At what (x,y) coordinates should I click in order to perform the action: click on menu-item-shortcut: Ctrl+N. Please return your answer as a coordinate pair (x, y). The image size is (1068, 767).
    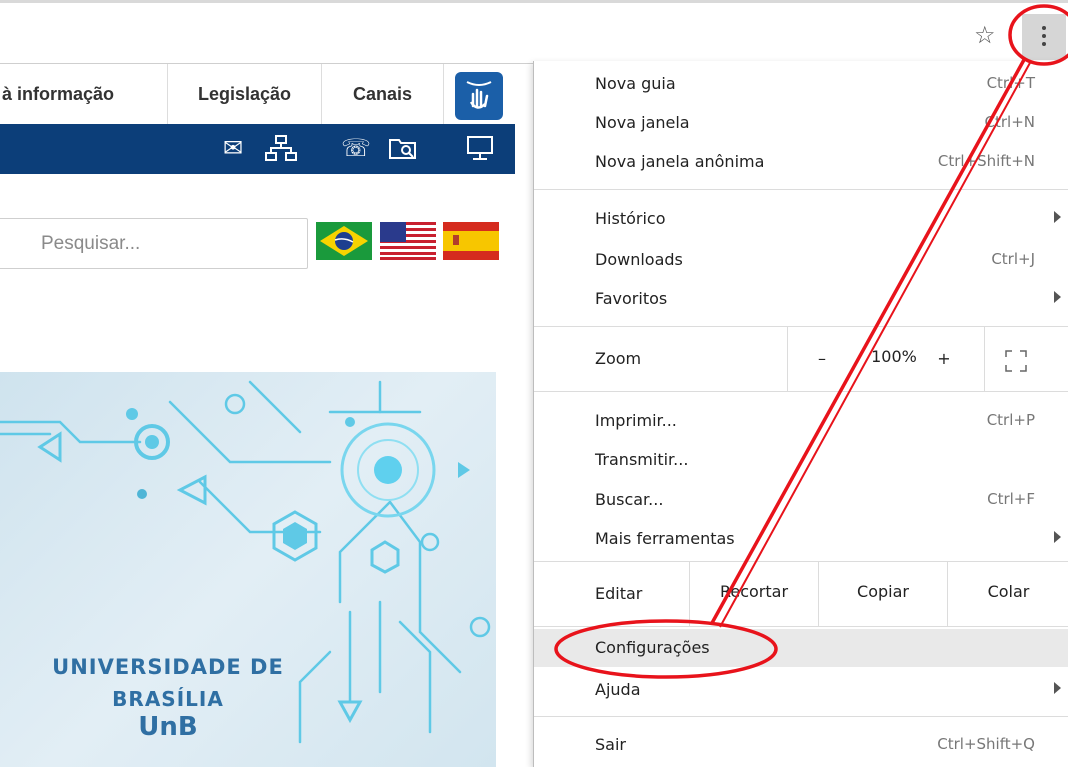
    Looking at the image, I should click on (1009, 122).